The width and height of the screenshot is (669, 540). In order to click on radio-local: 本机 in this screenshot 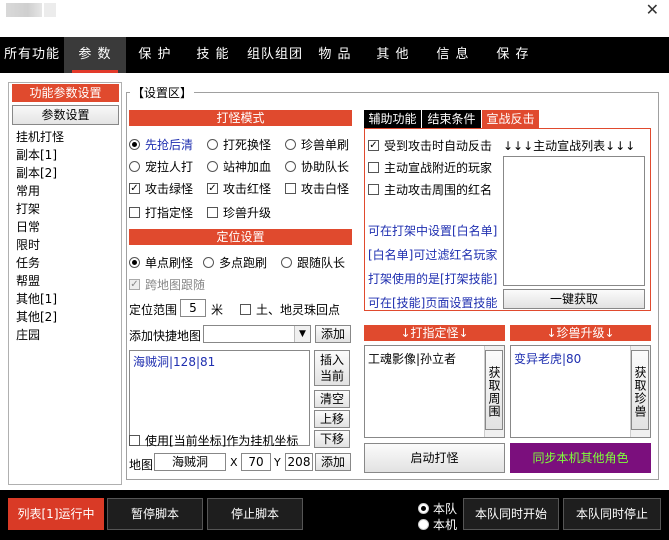, I will do `click(437, 524)`.